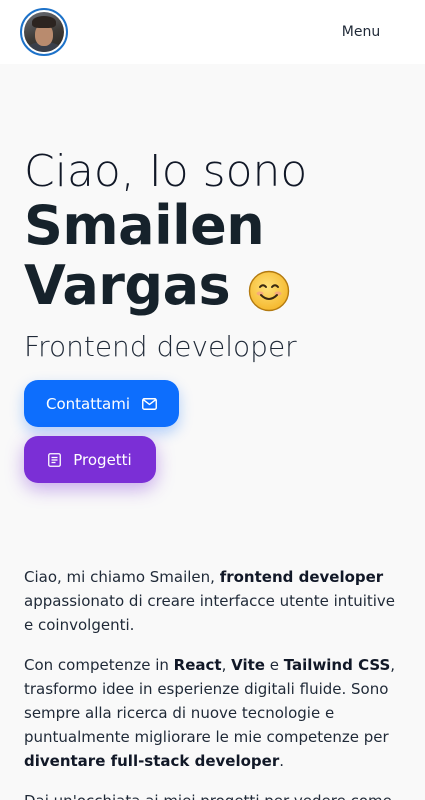 The image size is (425, 800). I want to click on about-text: ., so click(282, 761).